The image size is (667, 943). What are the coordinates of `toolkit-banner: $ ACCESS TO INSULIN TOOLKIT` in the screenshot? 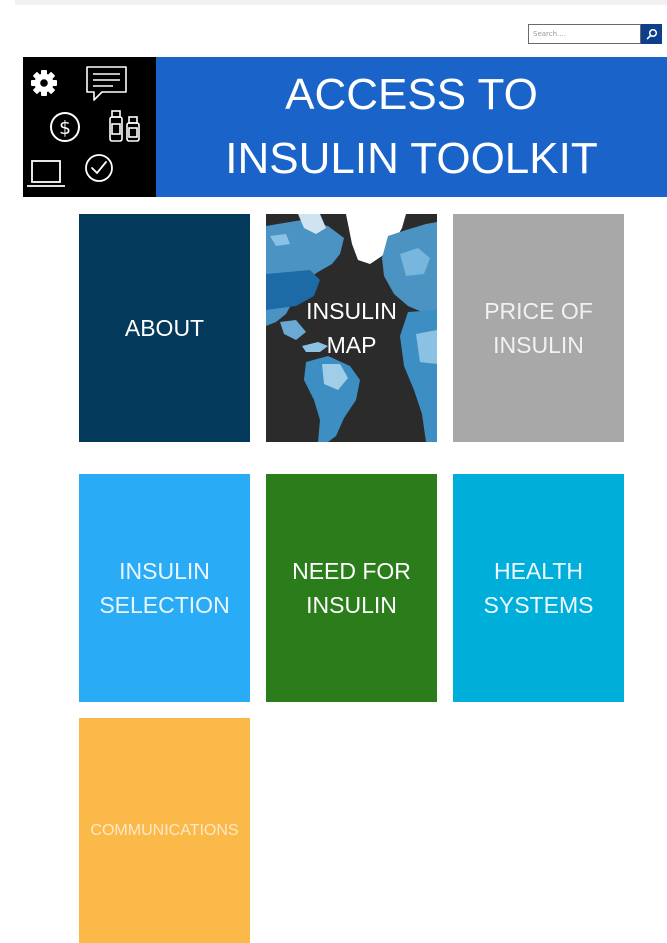 It's located at (345, 127).